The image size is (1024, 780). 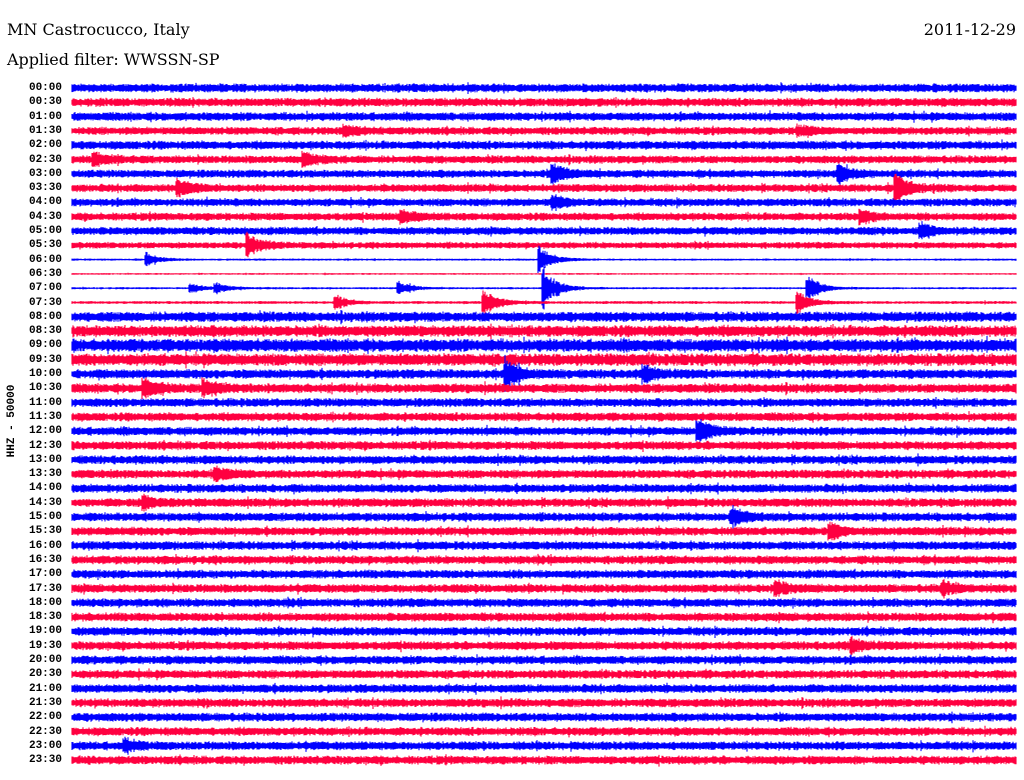 What do you see at coordinates (544, 631) in the screenshot?
I see `trace-row-1900` at bounding box center [544, 631].